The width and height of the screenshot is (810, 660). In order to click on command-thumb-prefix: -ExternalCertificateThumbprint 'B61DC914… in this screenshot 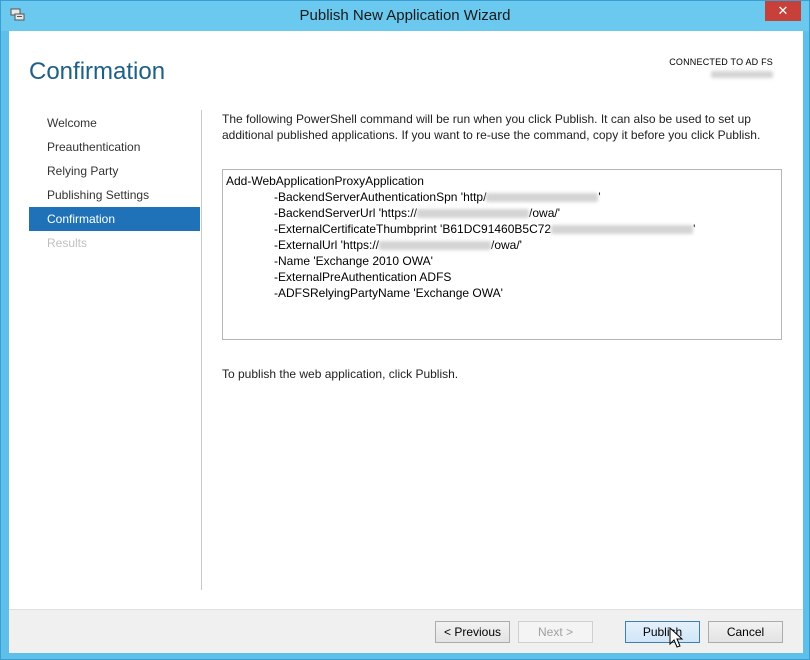, I will do `click(413, 229)`.